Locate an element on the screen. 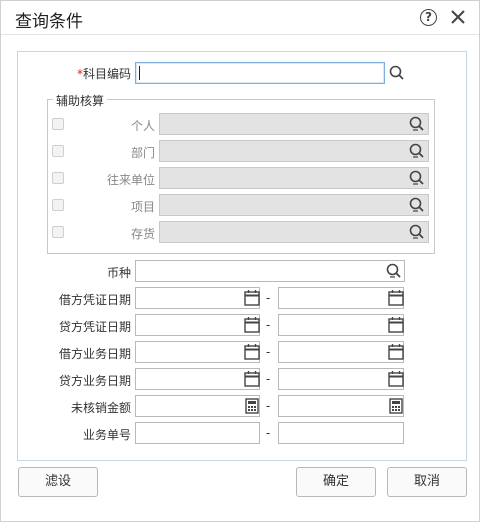 The height and width of the screenshot is (522, 480). subject-code-input is located at coordinates (260, 73).